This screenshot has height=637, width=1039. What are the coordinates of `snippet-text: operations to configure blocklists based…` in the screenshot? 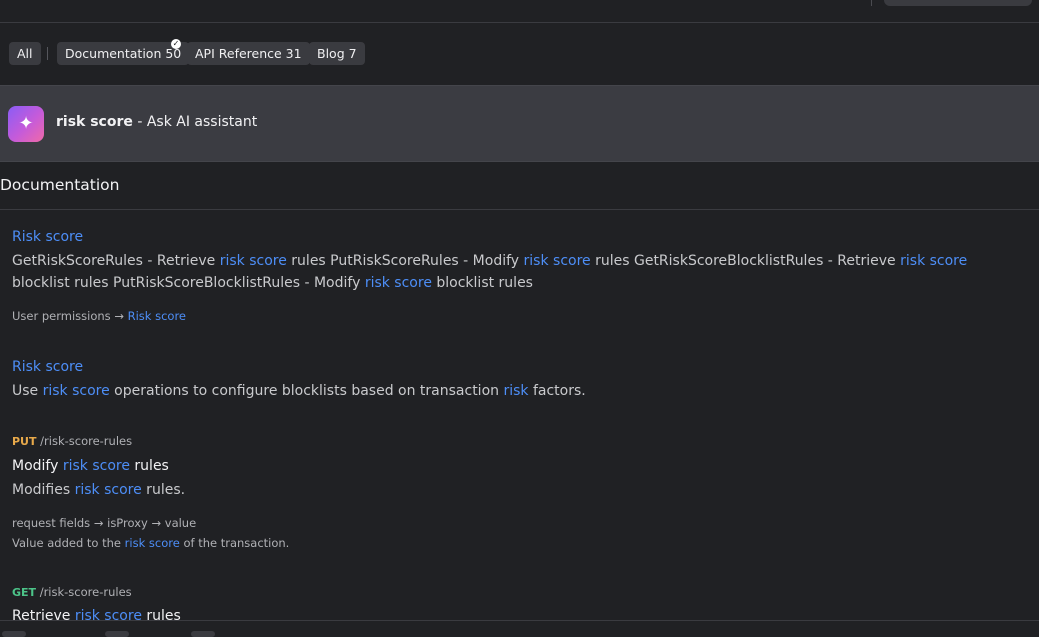 It's located at (306, 391).